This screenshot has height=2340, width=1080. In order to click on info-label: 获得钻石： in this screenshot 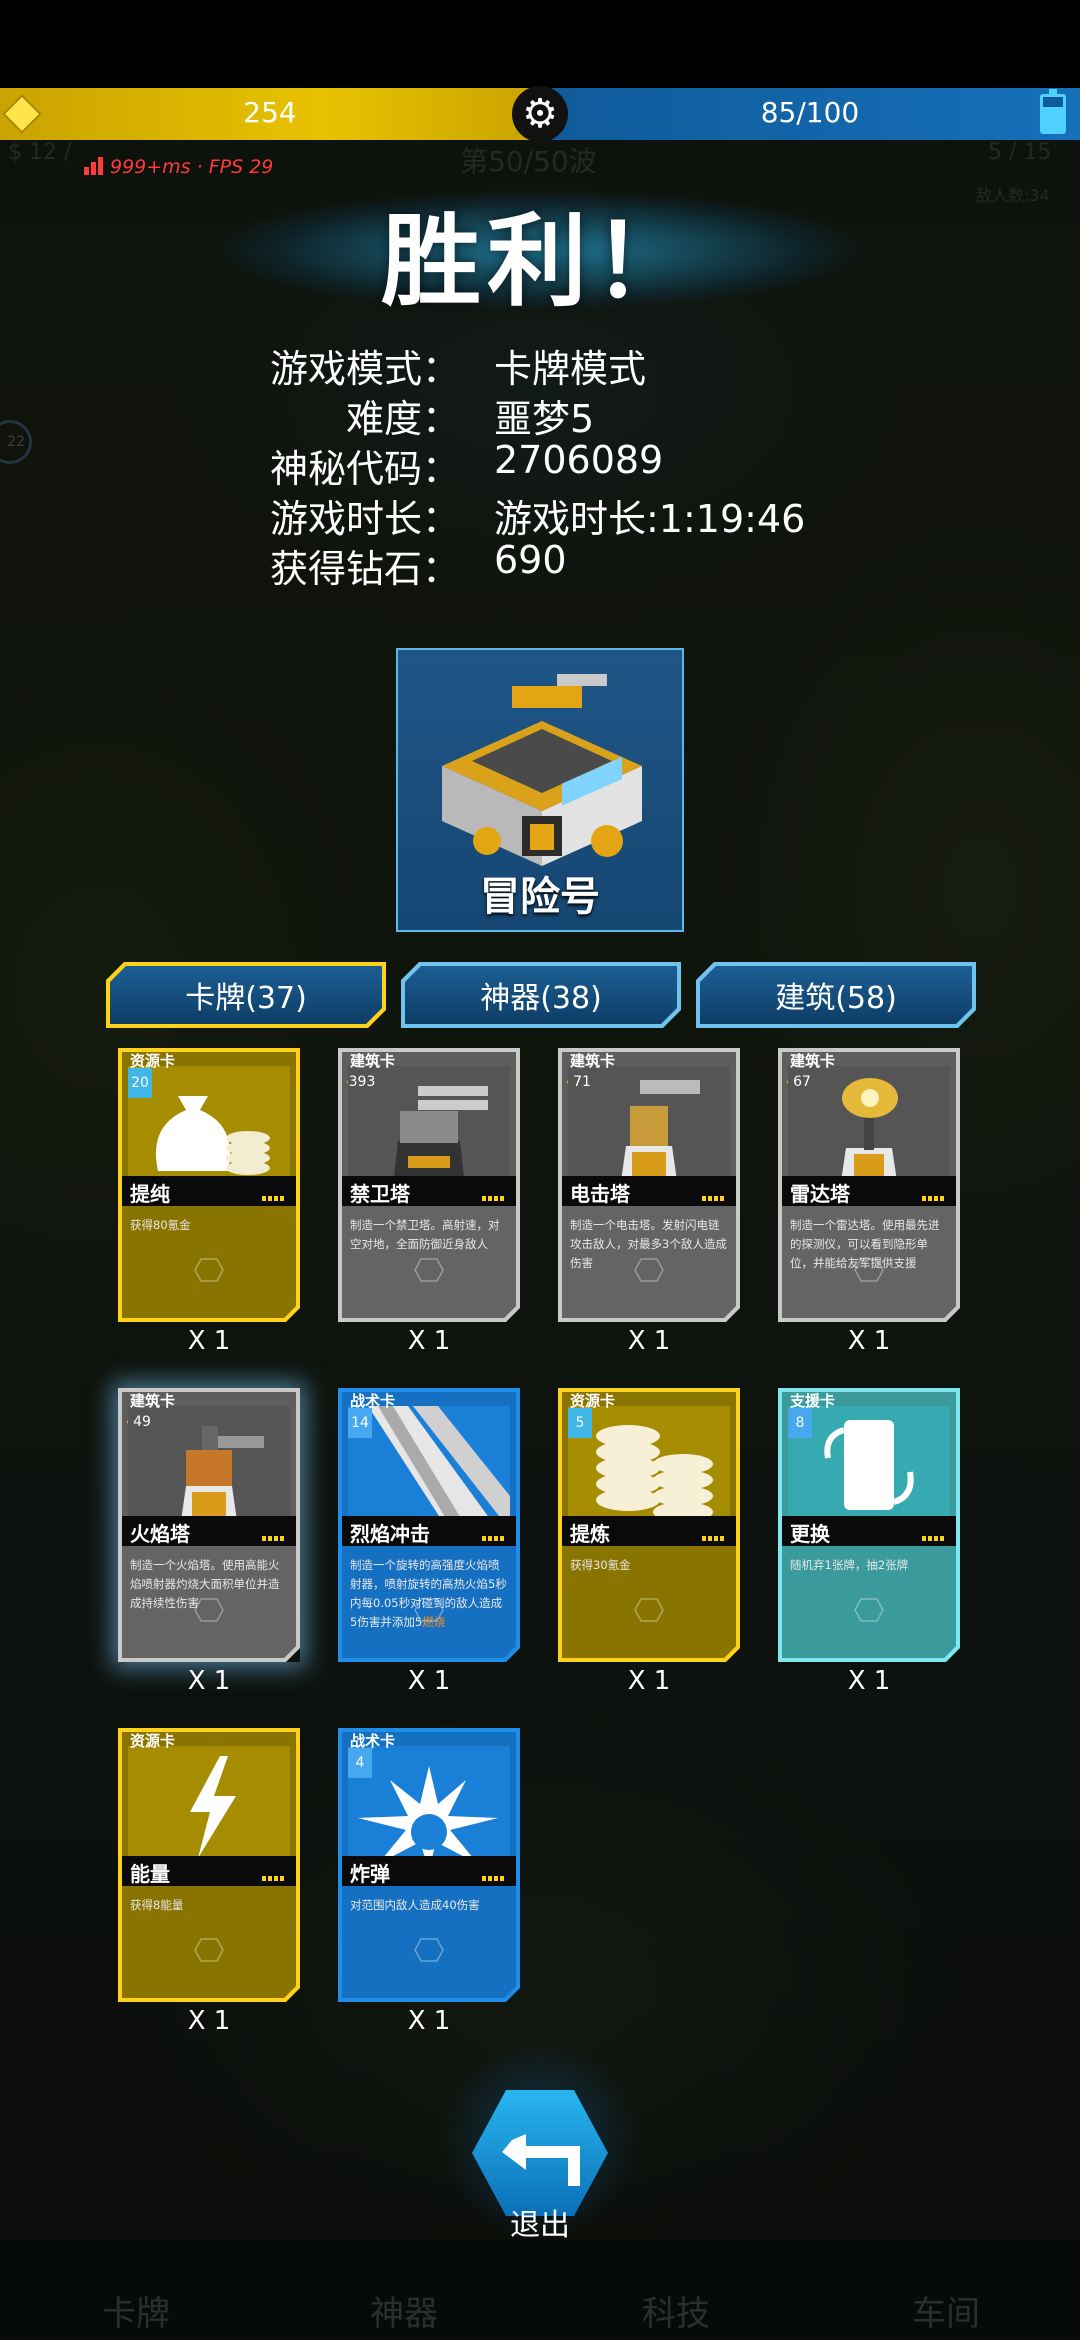, I will do `click(364, 569)`.